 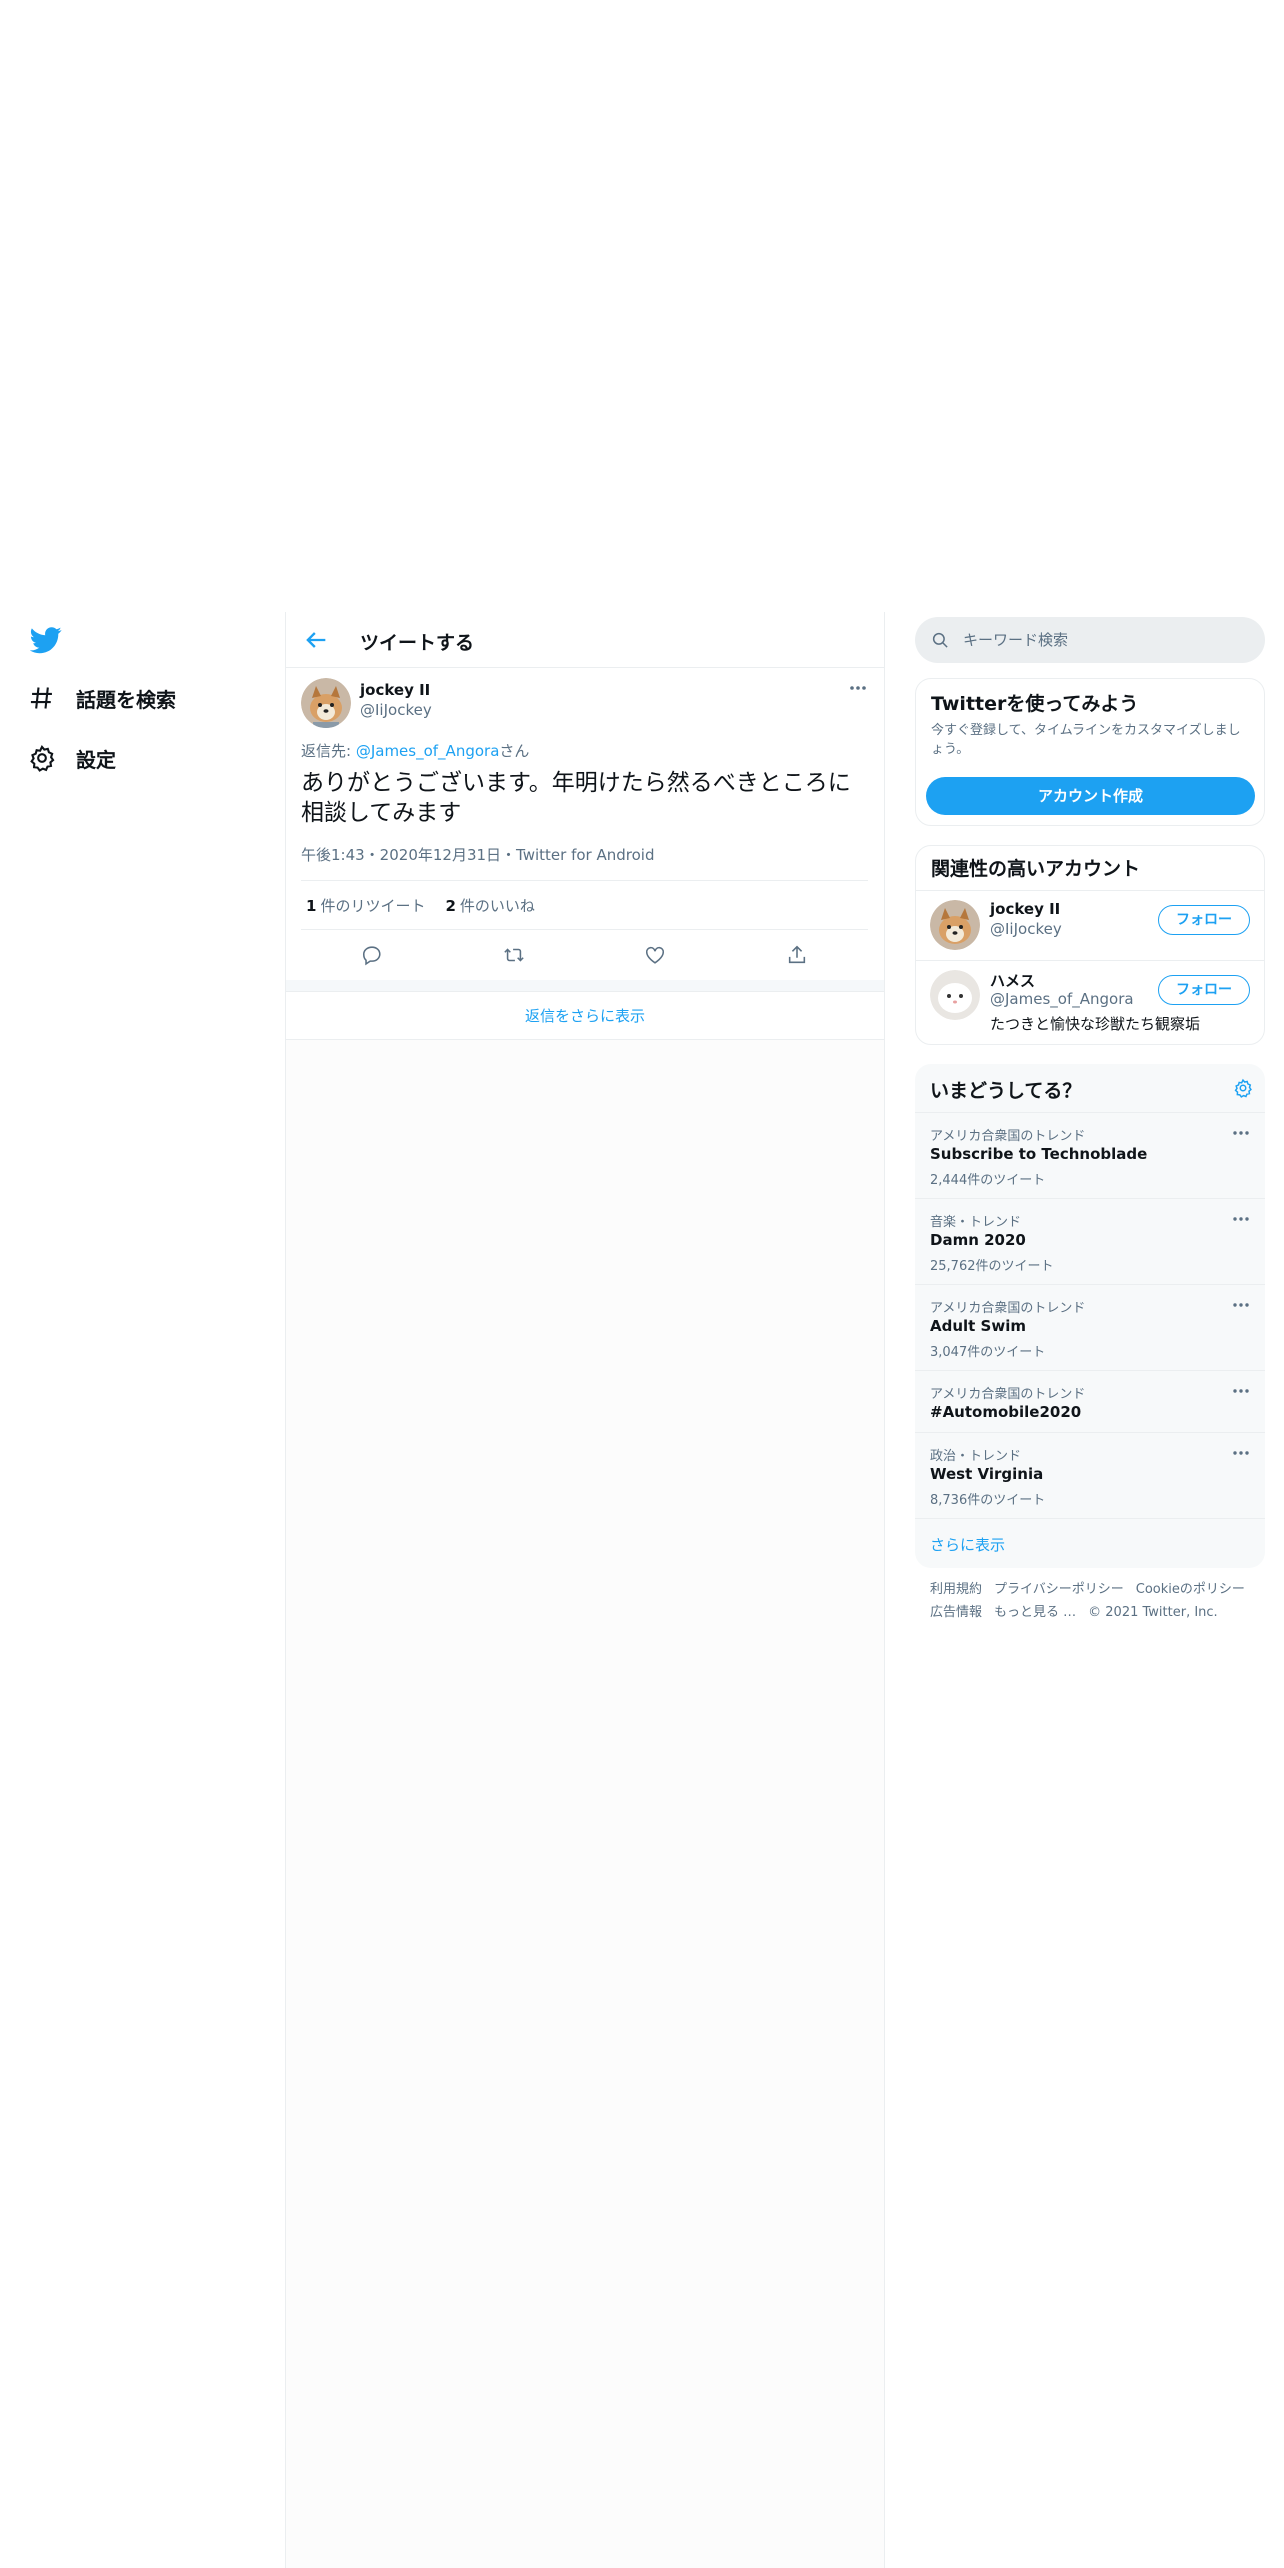 I want to click on trend-title: West Virginia, so click(x=987, y=1474).